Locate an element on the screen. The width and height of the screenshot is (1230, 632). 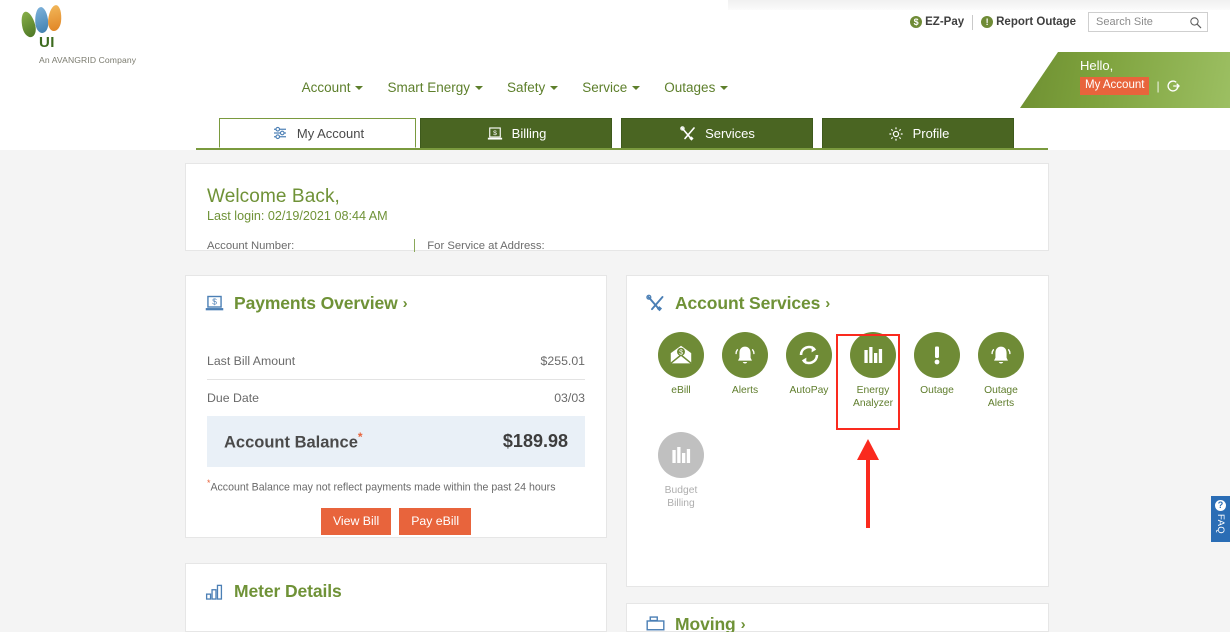
nav-item-safety: Safety is located at coordinates (532, 87).